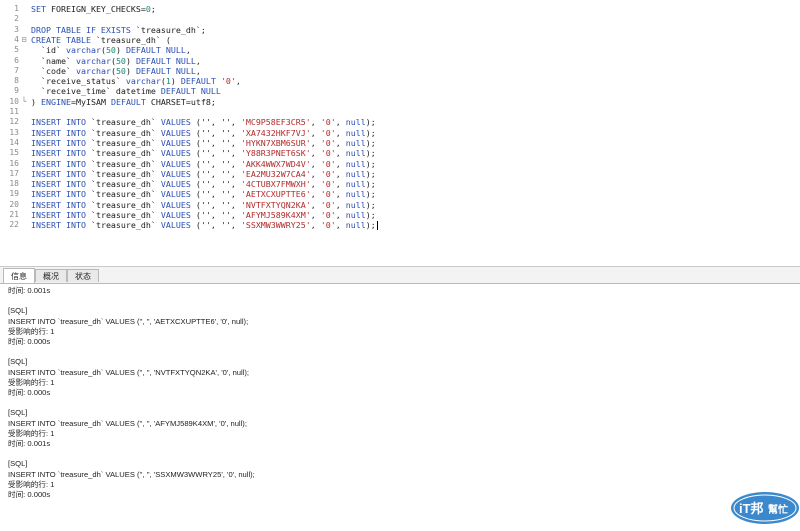 Image resolution: width=800 pixels, height=531 pixels. Describe the element at coordinates (118, 30) in the screenshot. I see `code-text: DROP TABLE IF EXISTS `treasure_dh`;` at that location.